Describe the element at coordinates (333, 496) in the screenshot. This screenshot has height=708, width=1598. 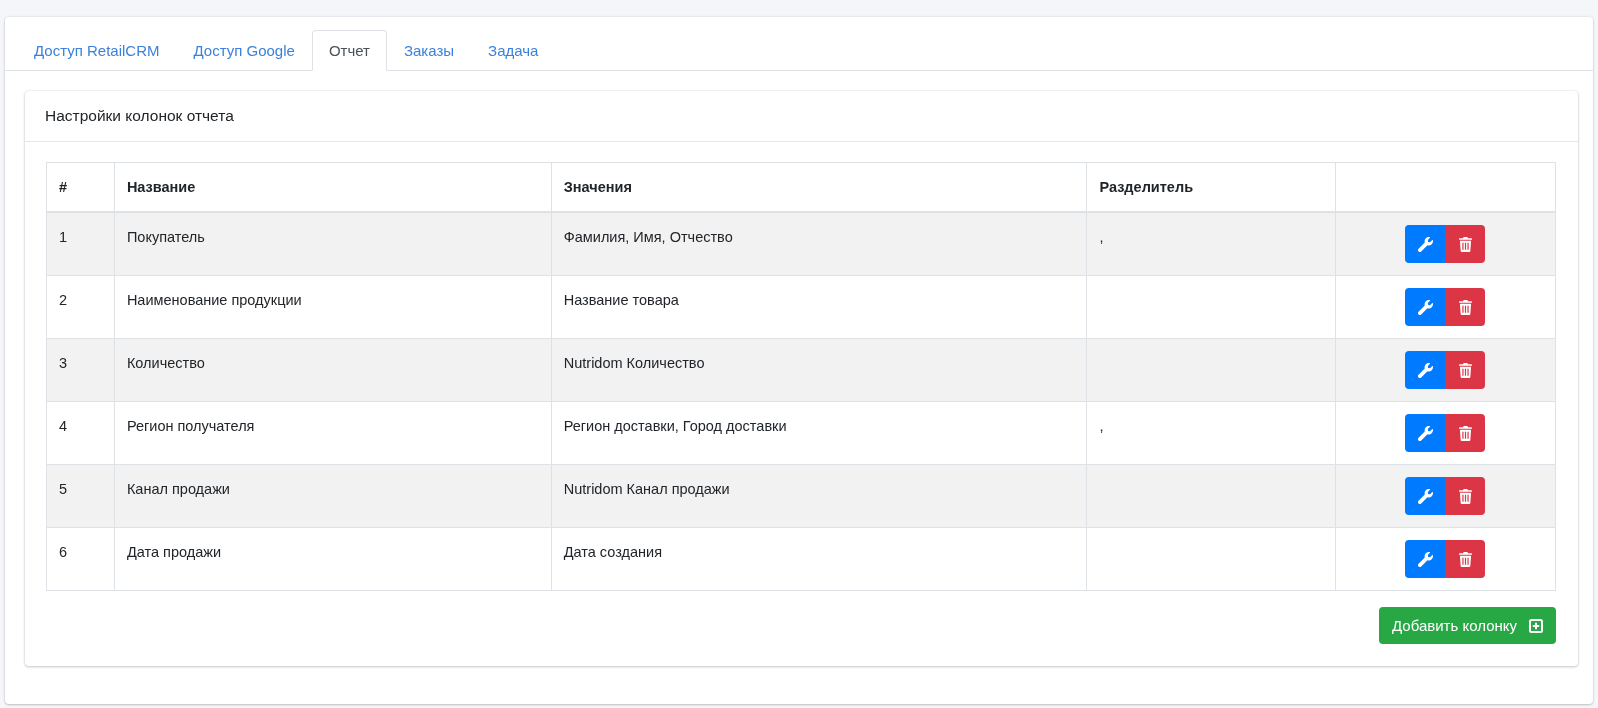
I see `table-cell: Канал продажи` at that location.